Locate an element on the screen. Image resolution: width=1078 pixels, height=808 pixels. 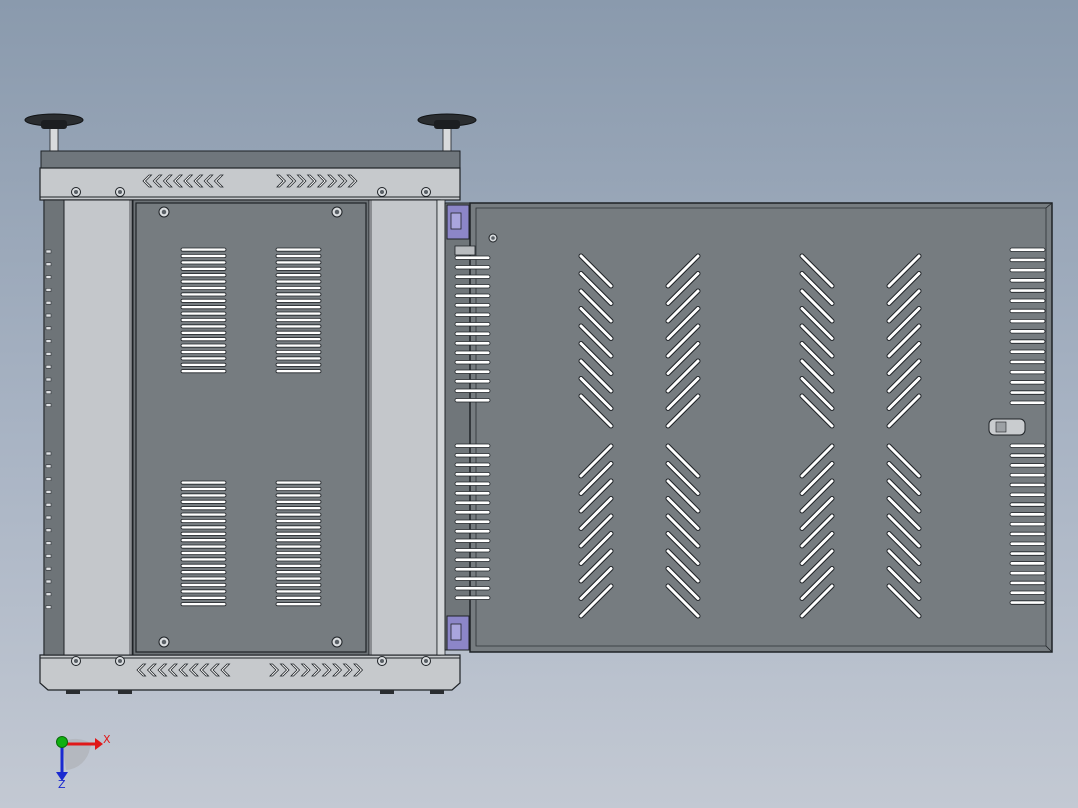
center-panel is located at coordinates (251, 427).